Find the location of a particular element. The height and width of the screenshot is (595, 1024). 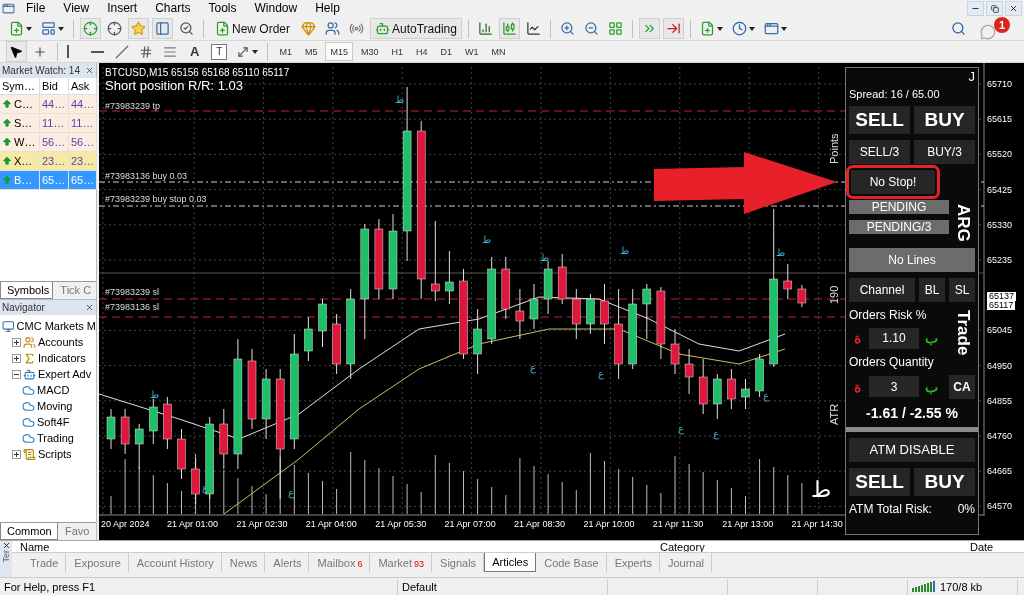

timeframe-button: MN is located at coordinates (498, 51).